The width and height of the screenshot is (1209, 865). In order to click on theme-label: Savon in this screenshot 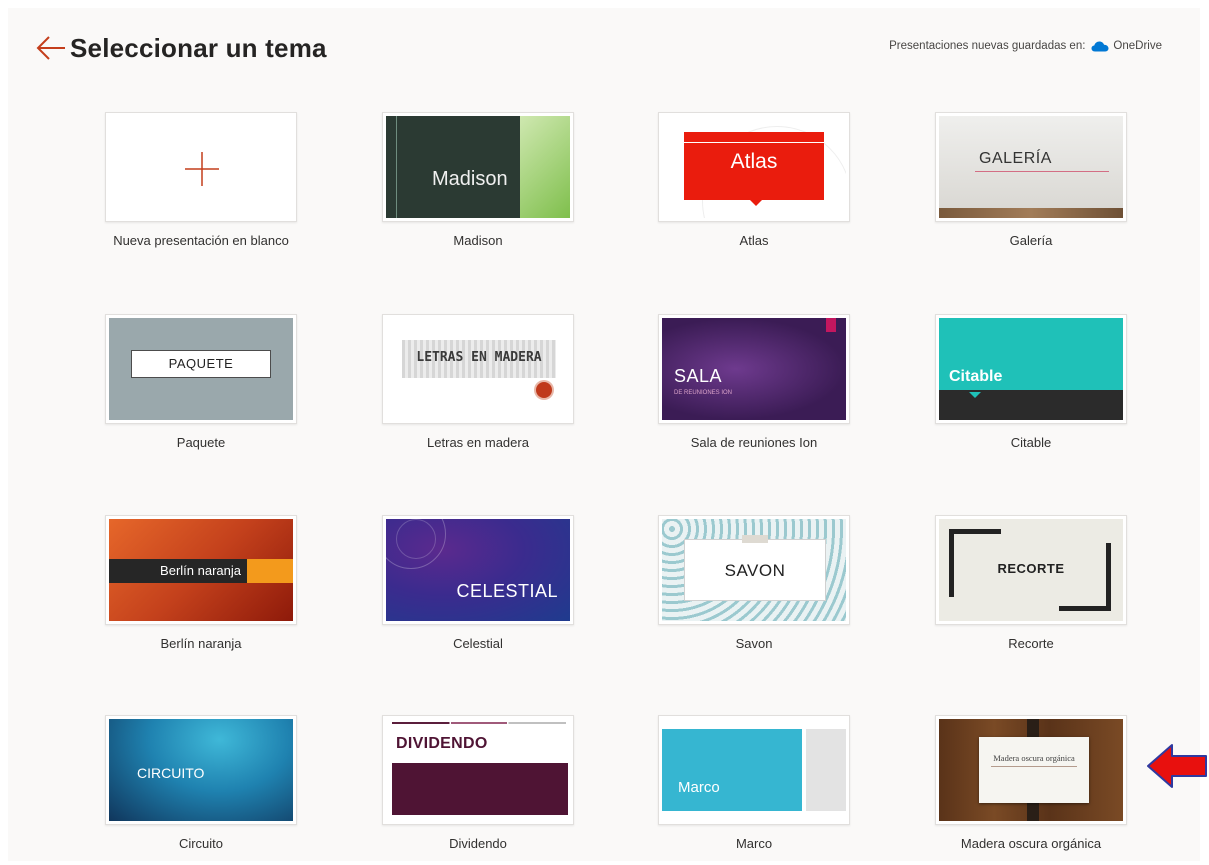, I will do `click(754, 643)`.